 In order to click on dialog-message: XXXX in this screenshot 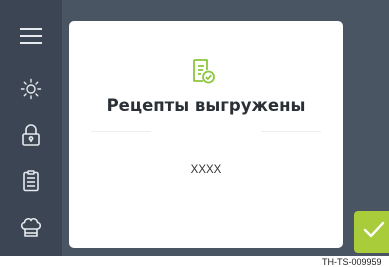, I will do `click(206, 170)`.